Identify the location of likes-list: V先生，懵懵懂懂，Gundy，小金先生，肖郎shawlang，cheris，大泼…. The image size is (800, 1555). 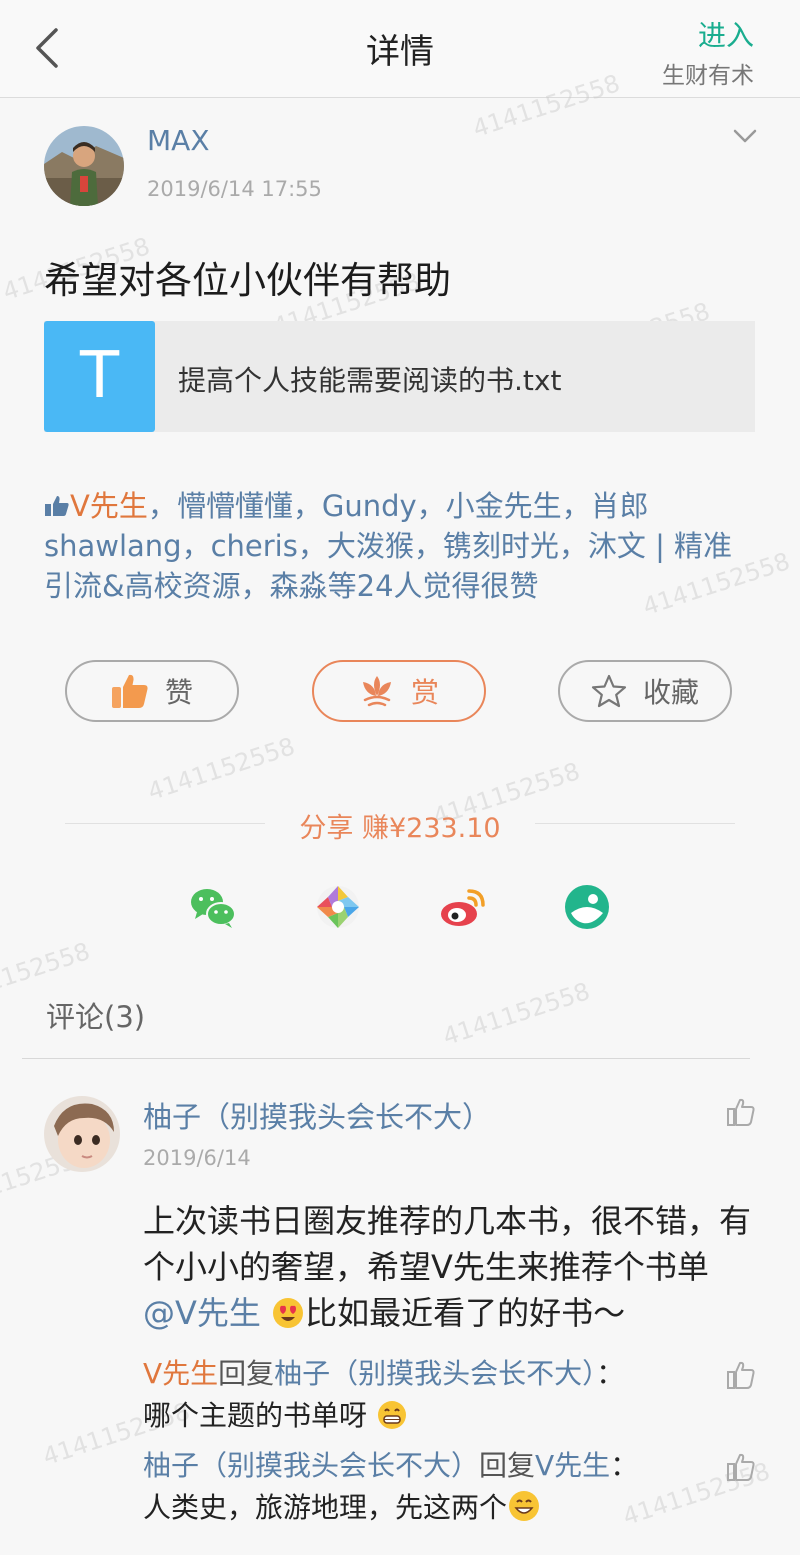
(402, 546).